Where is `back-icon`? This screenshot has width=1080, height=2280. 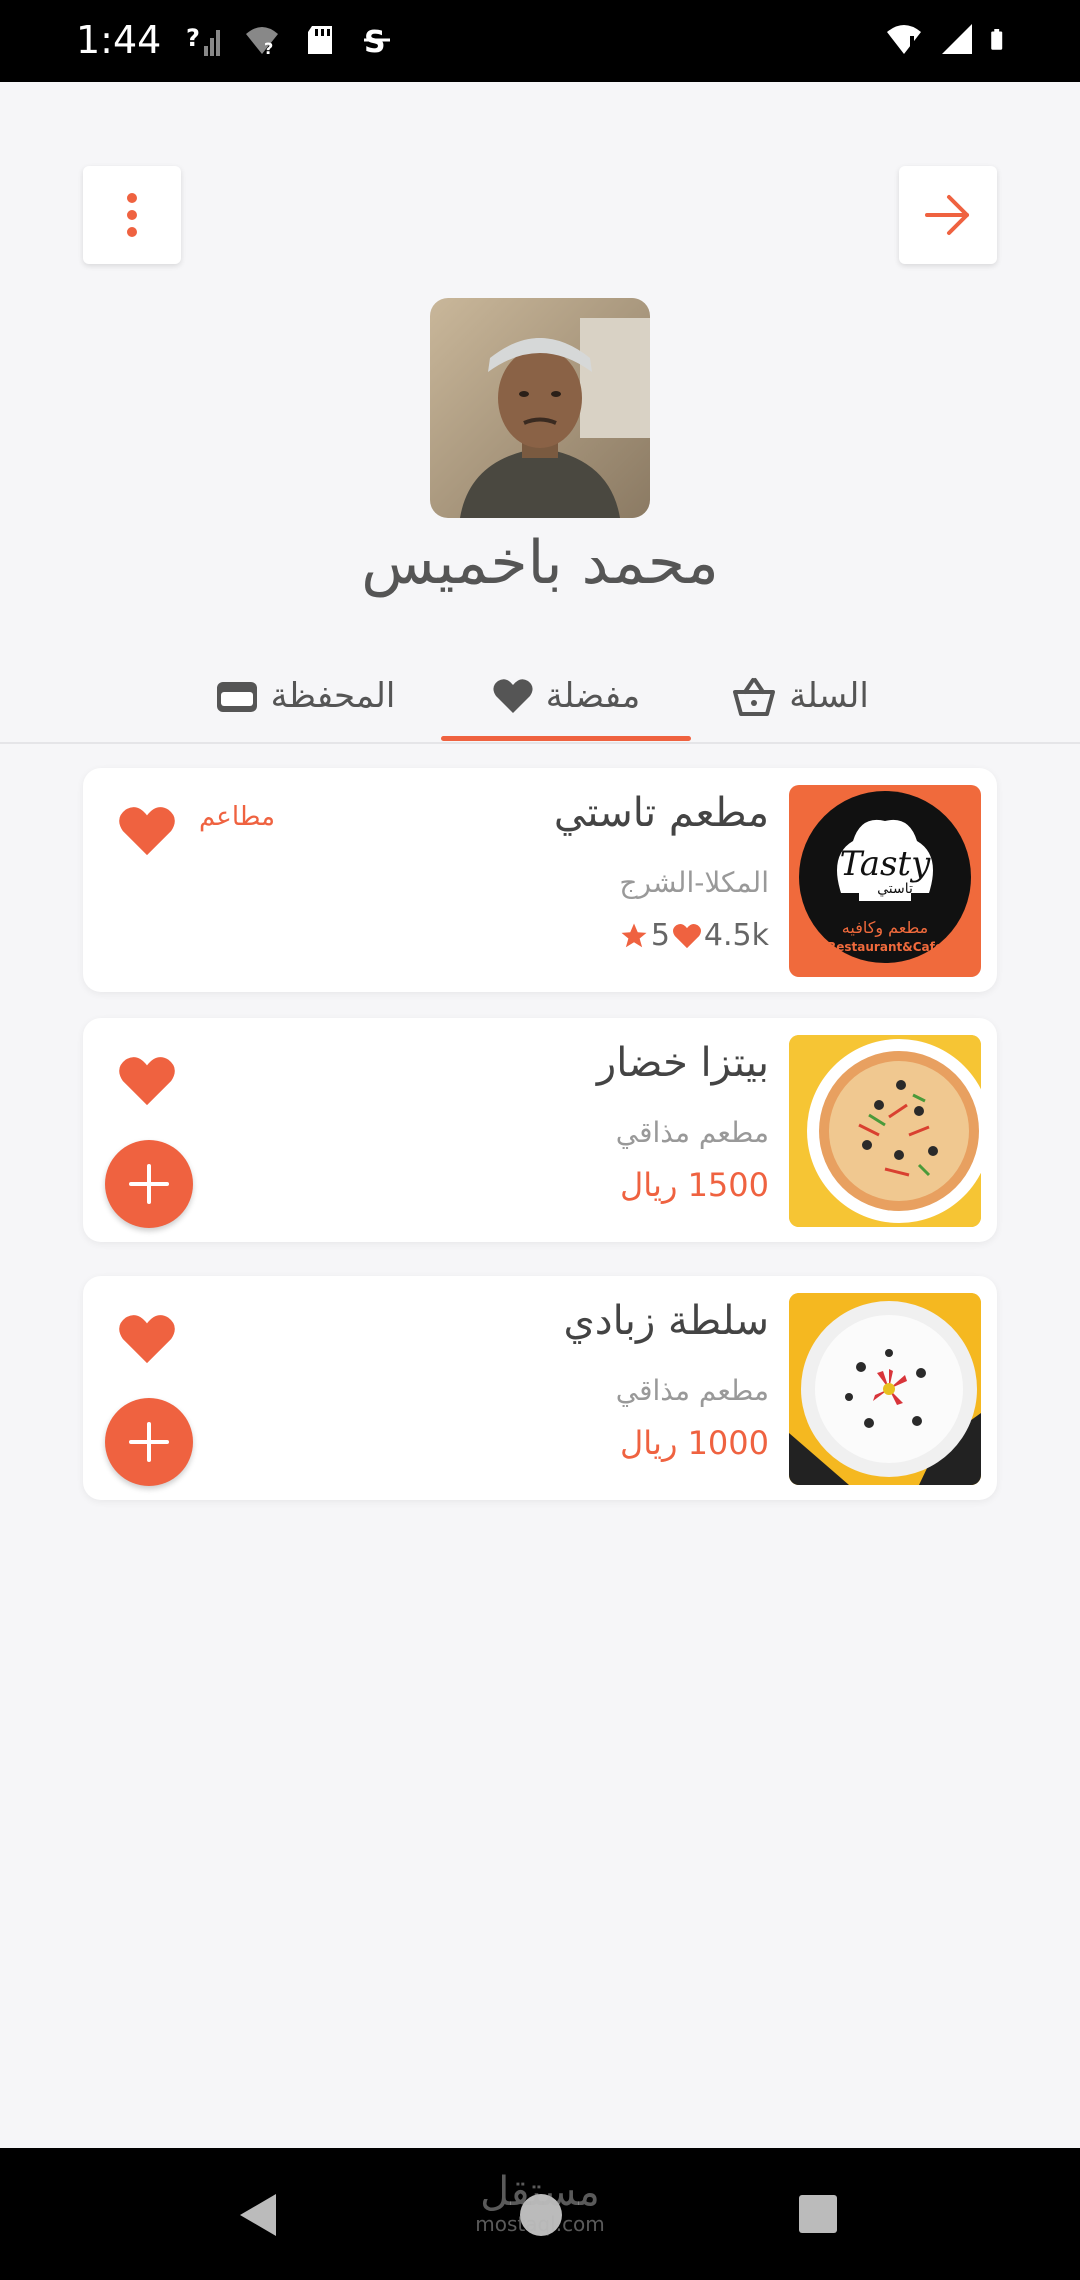 back-icon is located at coordinates (258, 2215).